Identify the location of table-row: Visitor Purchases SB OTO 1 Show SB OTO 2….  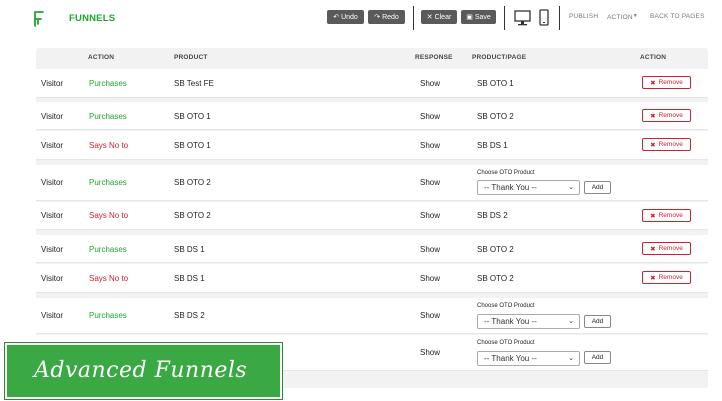
(372, 116).